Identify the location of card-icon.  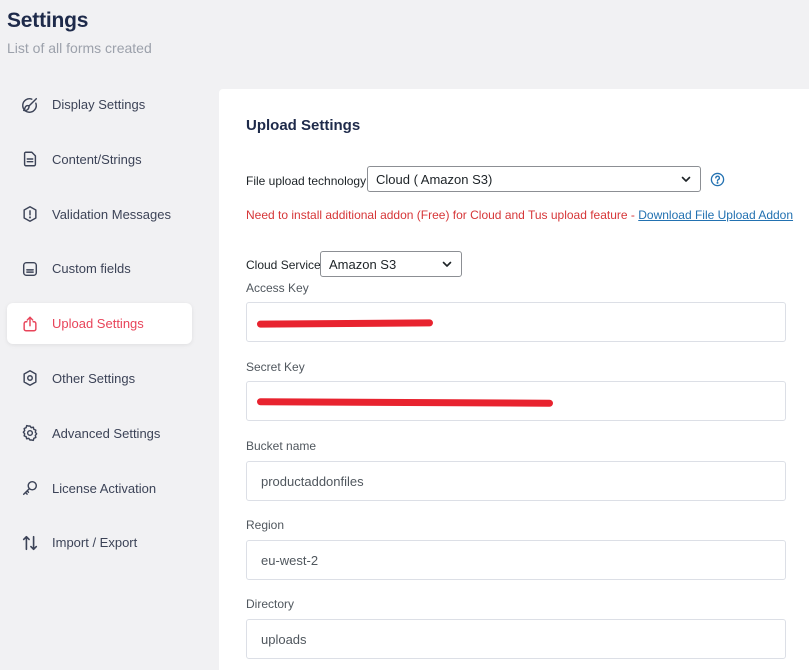
(30, 269).